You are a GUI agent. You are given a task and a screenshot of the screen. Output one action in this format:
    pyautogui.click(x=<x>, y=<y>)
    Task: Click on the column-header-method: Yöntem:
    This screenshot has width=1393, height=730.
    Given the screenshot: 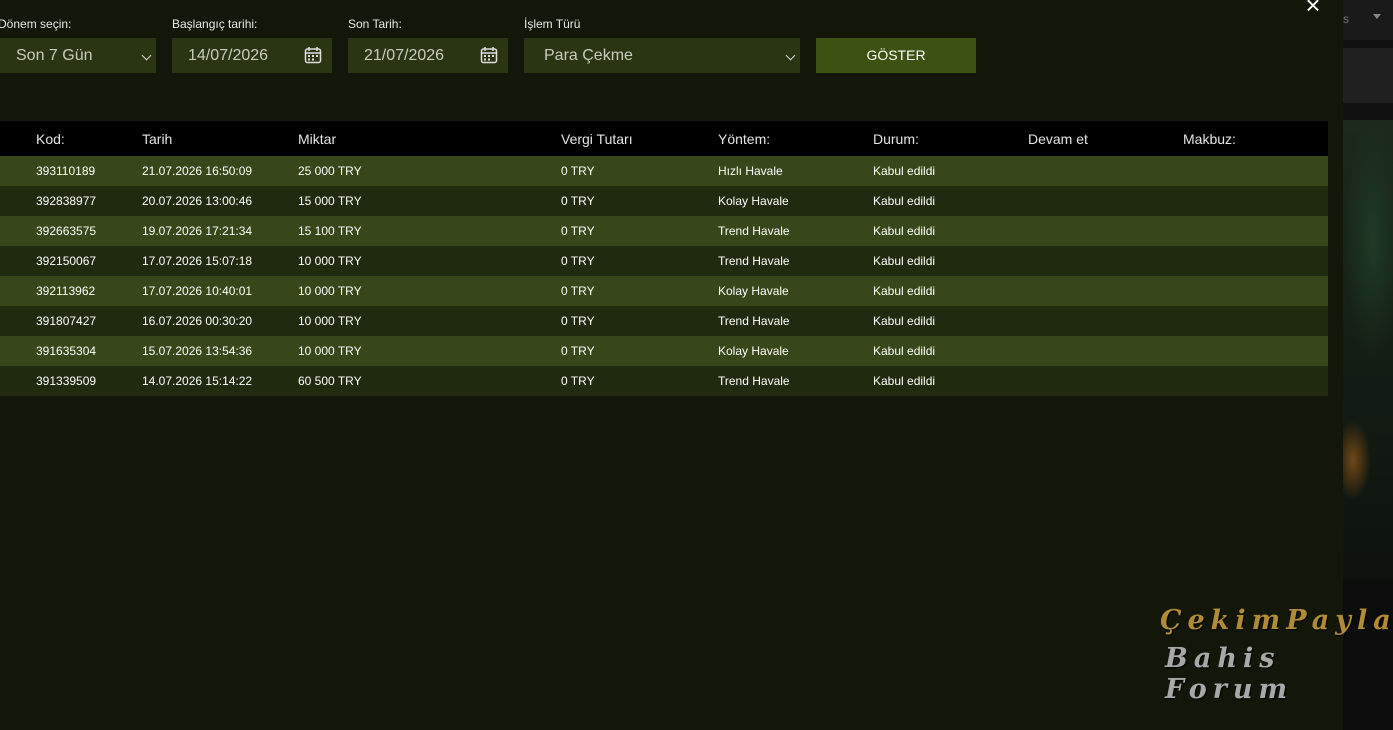 What is the action you would take?
    pyautogui.click(x=744, y=139)
    